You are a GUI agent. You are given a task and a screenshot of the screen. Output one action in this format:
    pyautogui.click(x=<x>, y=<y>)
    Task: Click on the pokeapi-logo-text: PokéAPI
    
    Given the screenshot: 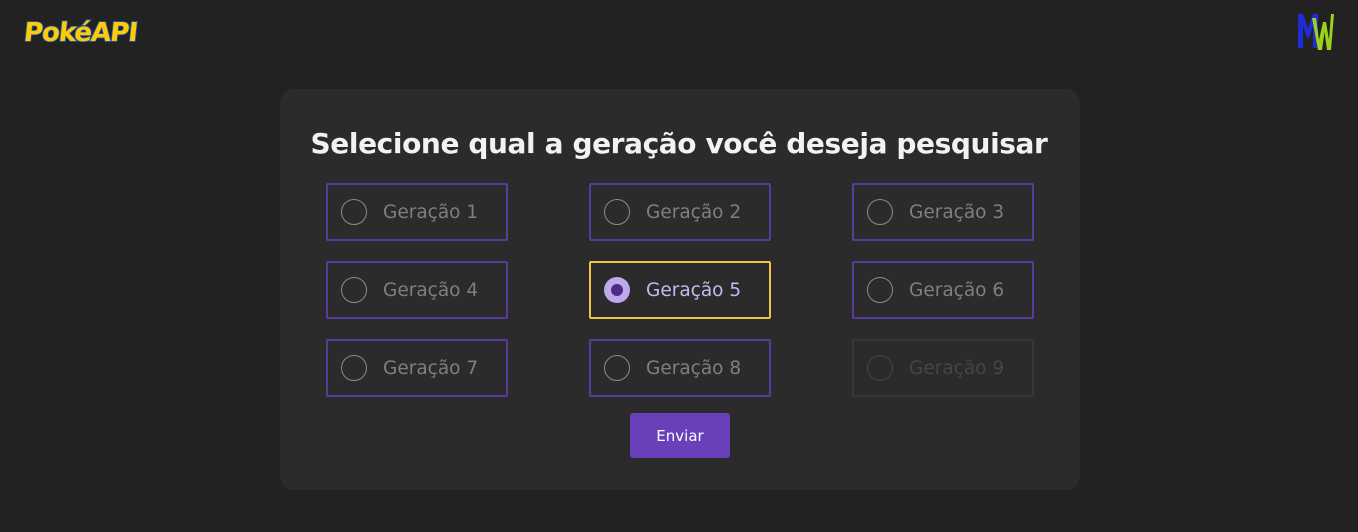 What is the action you would take?
    pyautogui.click(x=81, y=33)
    